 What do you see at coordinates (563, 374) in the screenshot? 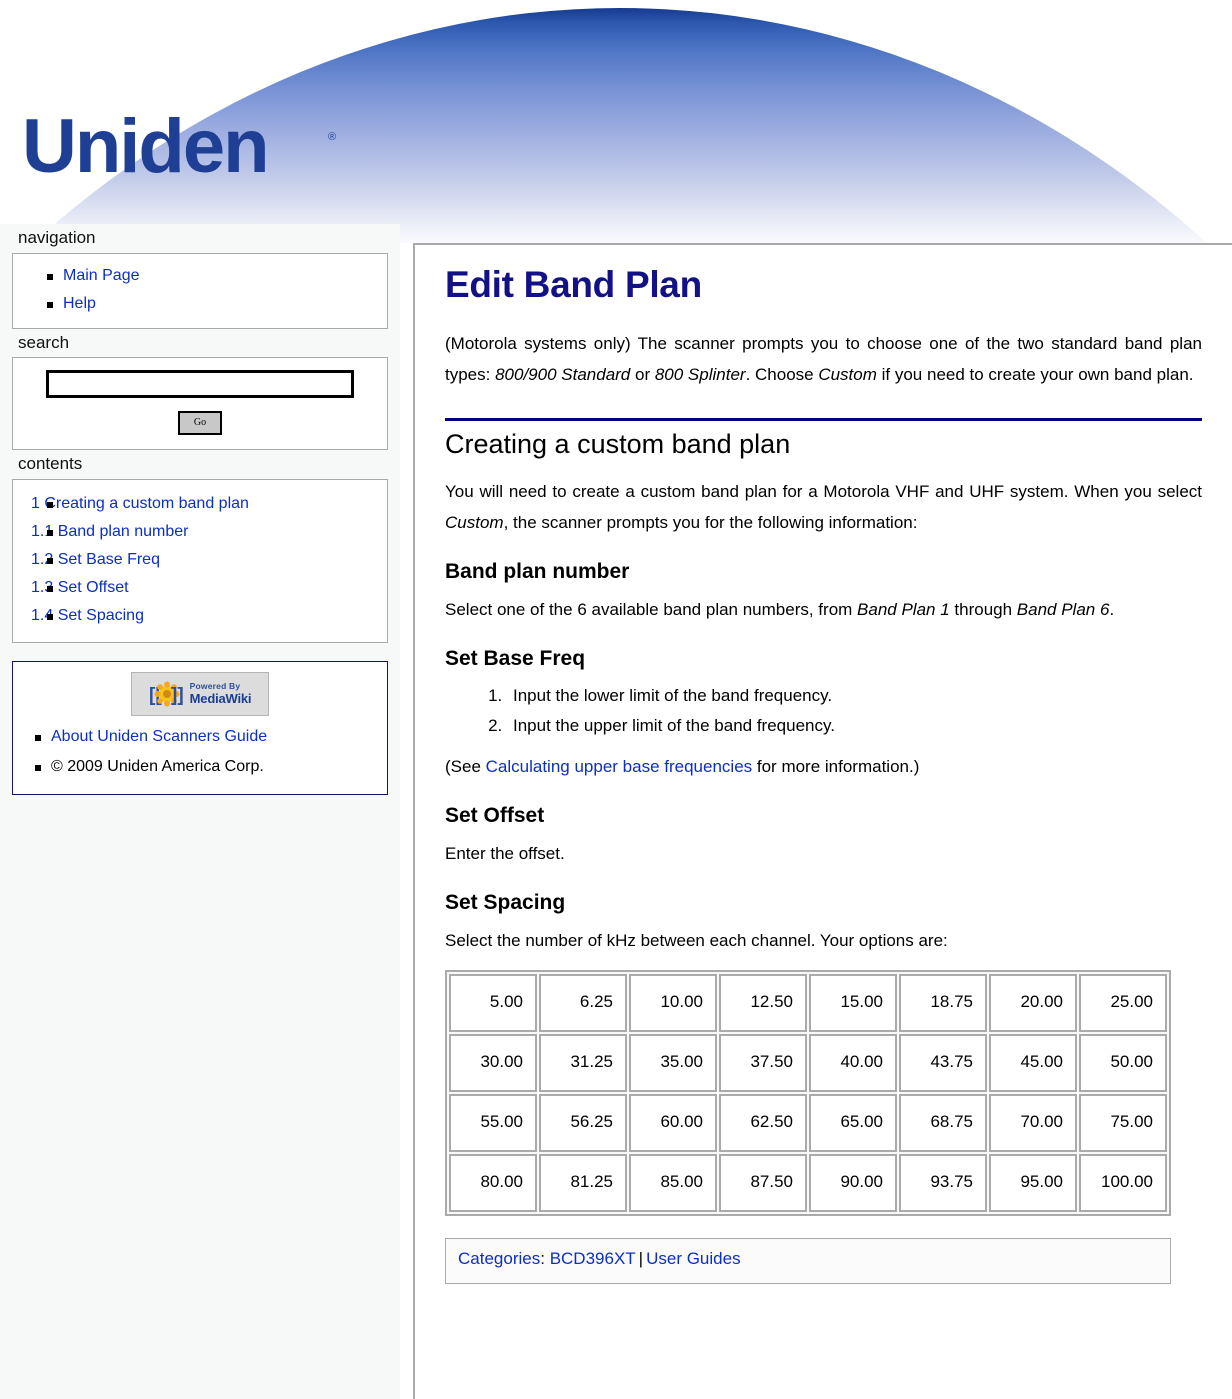
I see `intro-em-1: 800/900 Standard` at bounding box center [563, 374].